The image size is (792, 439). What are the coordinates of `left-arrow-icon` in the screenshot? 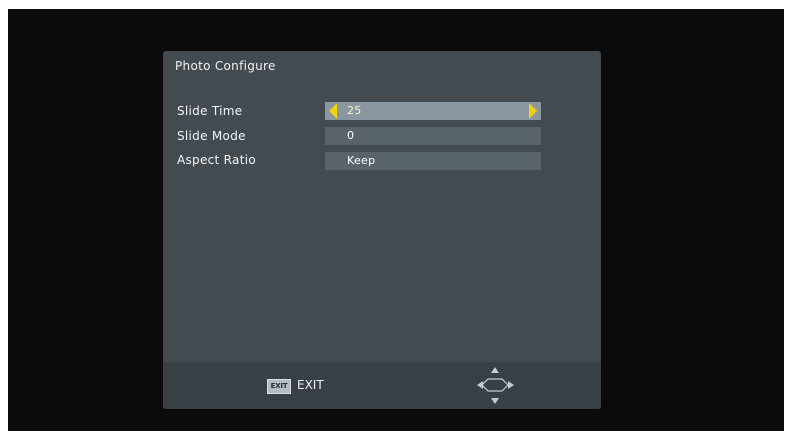 It's located at (333, 111).